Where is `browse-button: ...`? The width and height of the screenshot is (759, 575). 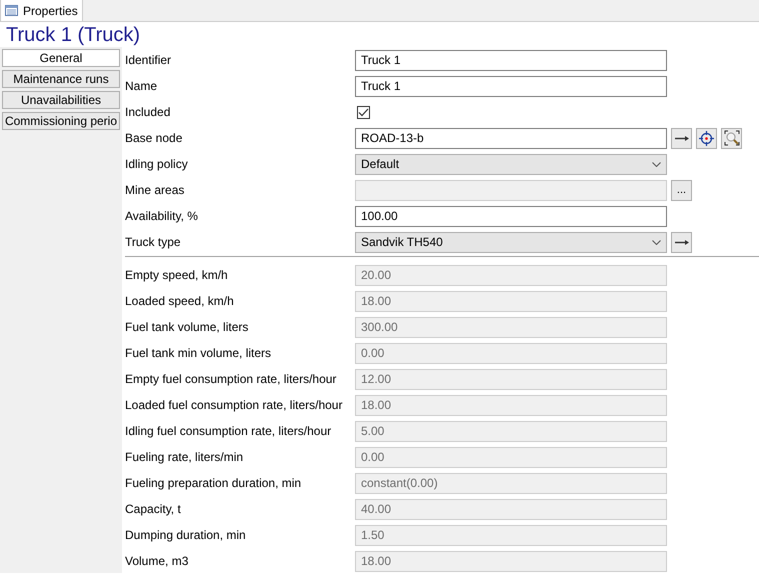
browse-button: ... is located at coordinates (681, 190).